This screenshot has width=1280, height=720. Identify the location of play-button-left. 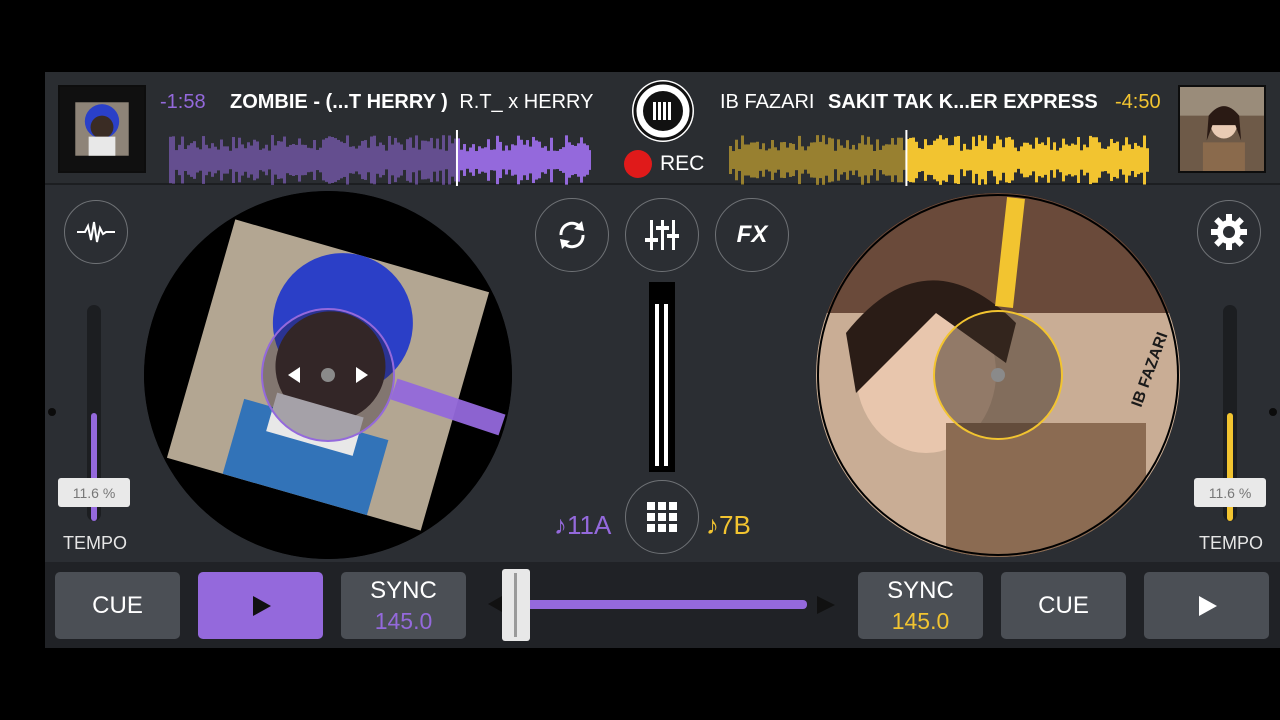
(260, 605).